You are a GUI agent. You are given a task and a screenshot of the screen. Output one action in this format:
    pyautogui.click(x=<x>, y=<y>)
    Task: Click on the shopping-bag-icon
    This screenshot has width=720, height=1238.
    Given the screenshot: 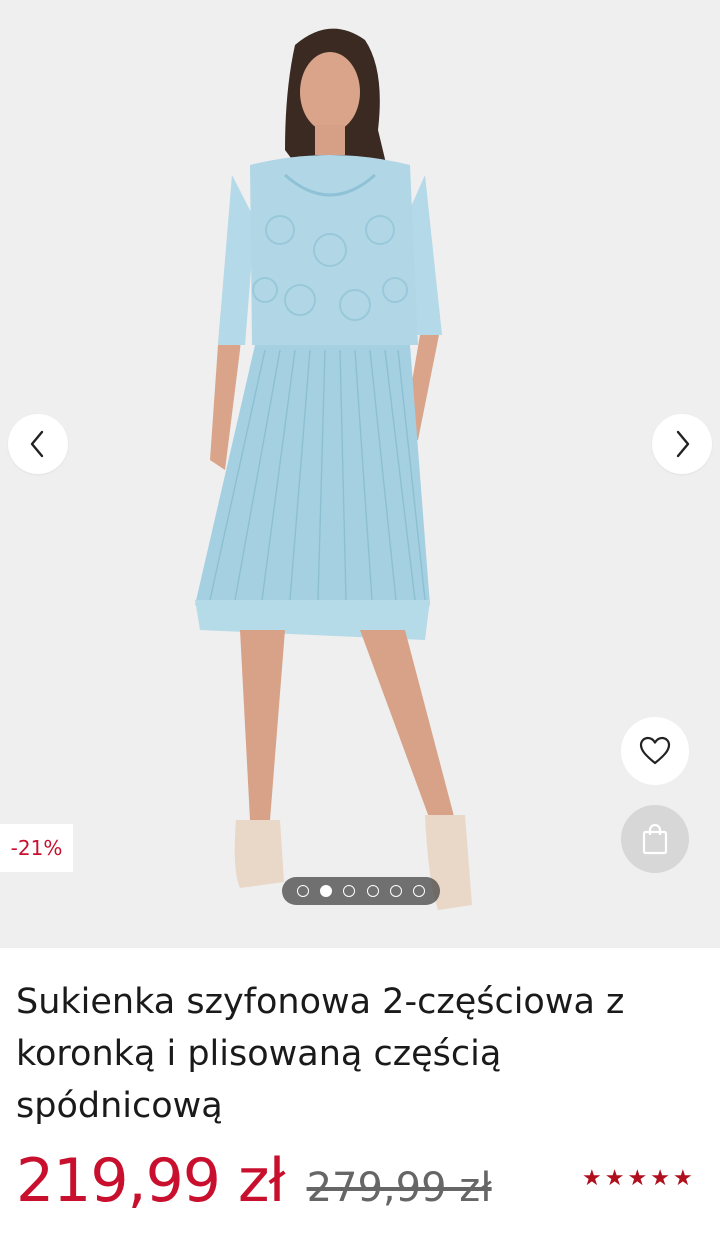 What is the action you would take?
    pyautogui.click(x=655, y=839)
    